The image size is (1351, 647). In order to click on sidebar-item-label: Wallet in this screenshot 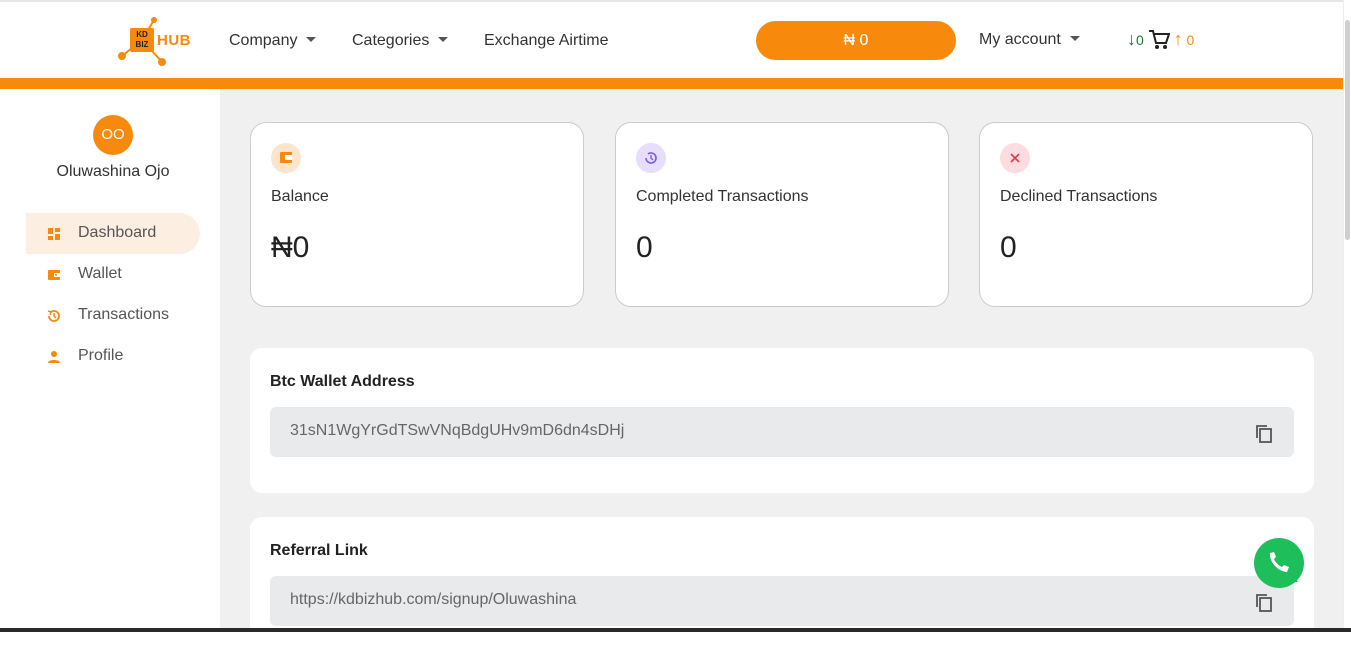, I will do `click(100, 273)`.